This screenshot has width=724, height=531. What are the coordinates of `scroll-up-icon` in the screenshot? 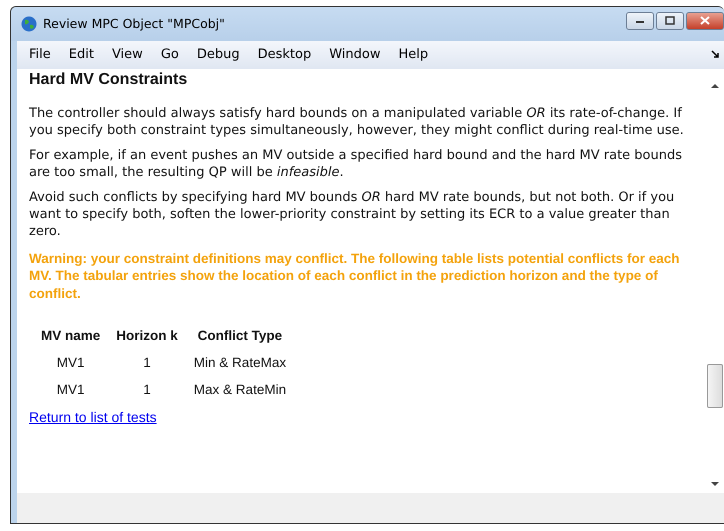 It's located at (715, 85).